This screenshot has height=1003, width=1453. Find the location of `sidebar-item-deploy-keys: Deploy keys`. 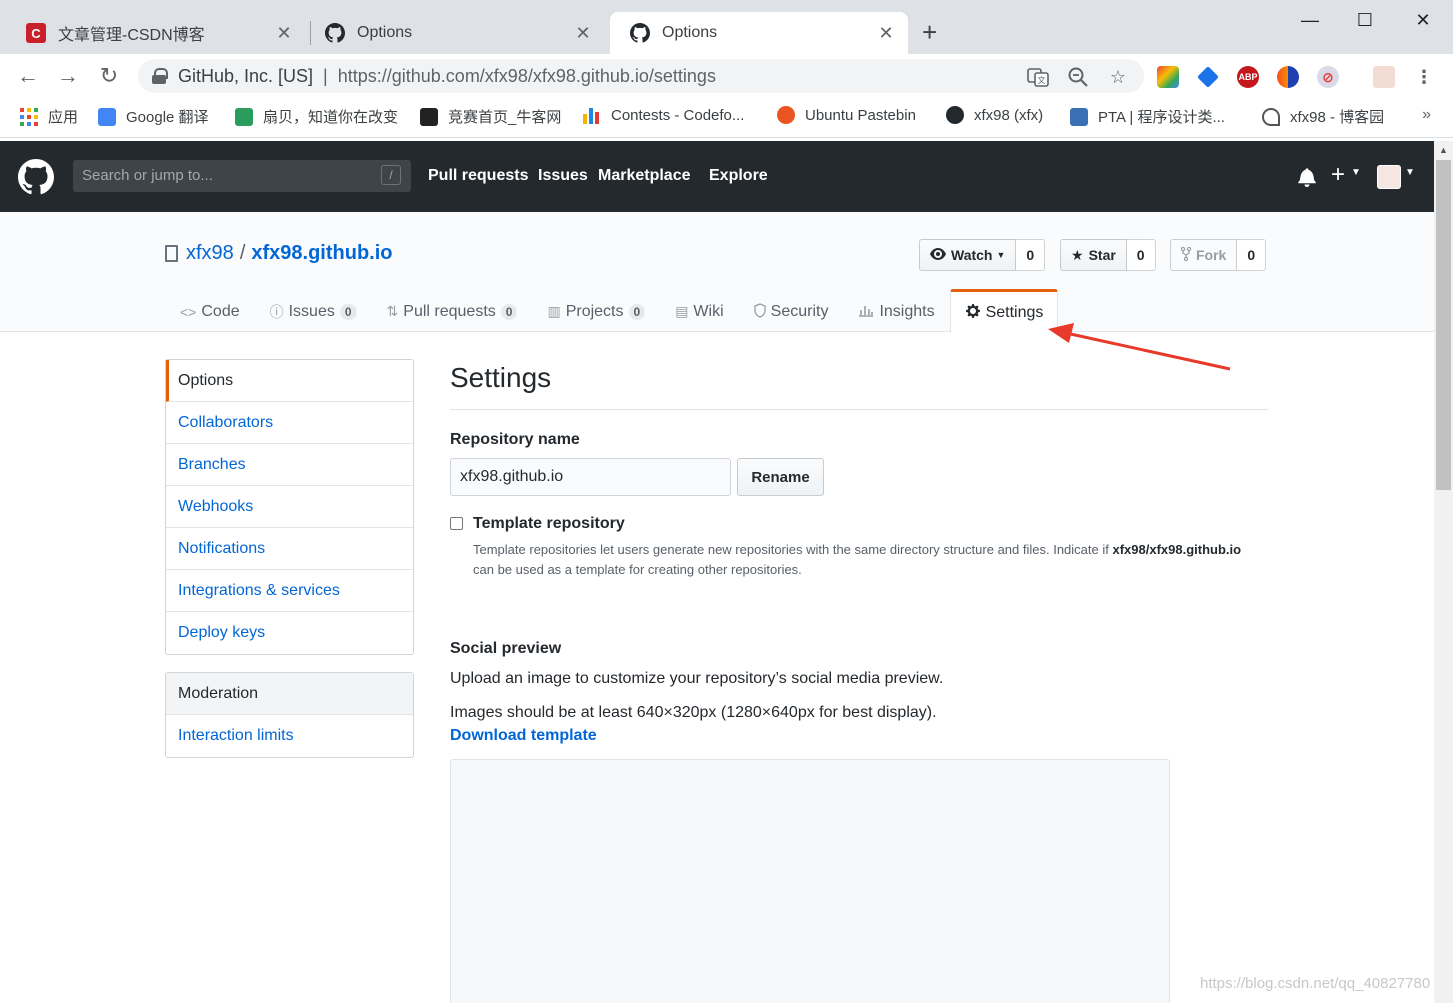

sidebar-item-deploy-keys: Deploy keys is located at coordinates (289, 633).